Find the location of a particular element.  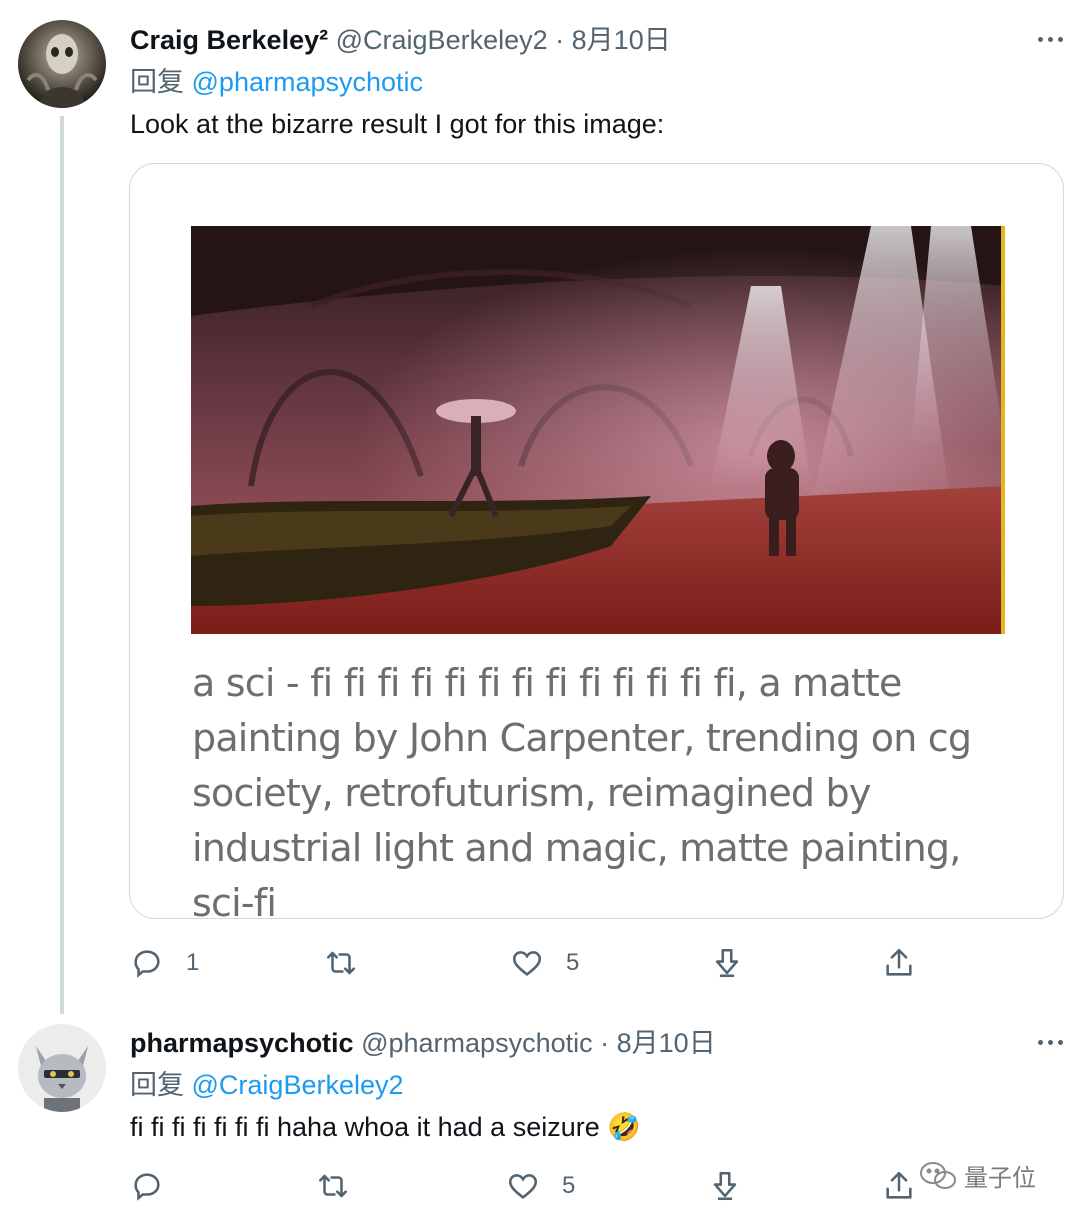

wechat-logo-icon is located at coordinates (938, 1175).